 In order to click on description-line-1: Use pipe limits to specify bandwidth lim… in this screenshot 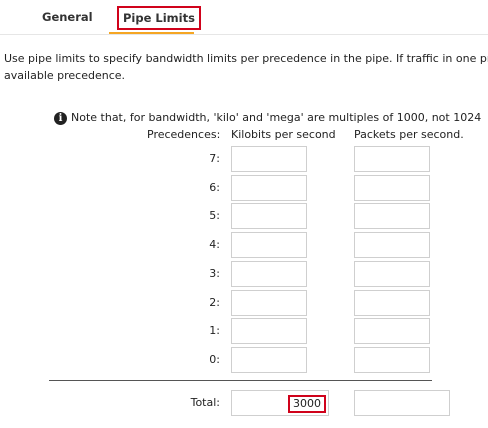, I will do `click(246, 58)`.